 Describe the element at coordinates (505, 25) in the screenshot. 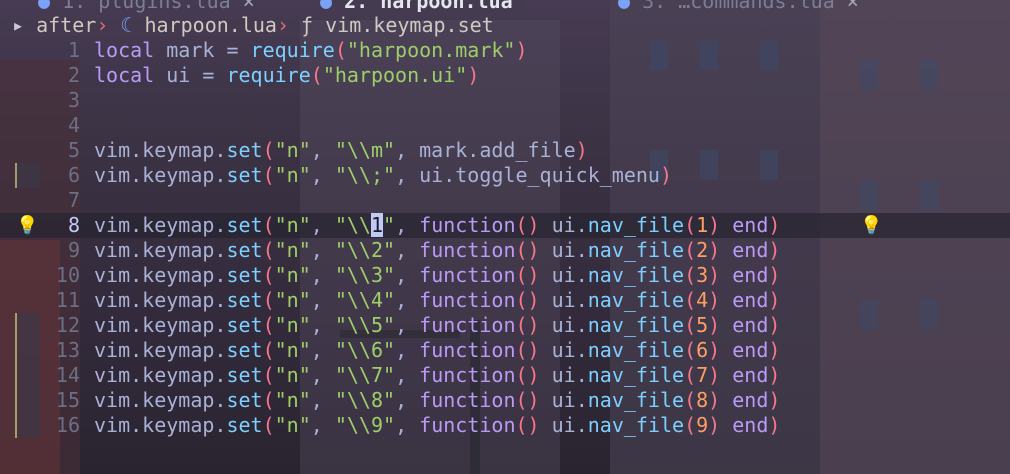

I see `winbar-breadcrumb: ▸ after› ☾ harpoon.lua› ƒ vim.keymap.set` at that location.